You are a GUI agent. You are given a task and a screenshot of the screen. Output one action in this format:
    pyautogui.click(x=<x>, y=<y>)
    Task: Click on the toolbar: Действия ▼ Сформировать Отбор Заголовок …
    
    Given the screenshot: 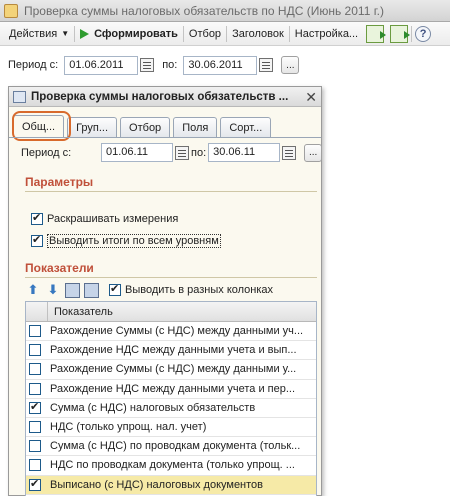 What is the action you would take?
    pyautogui.click(x=225, y=34)
    